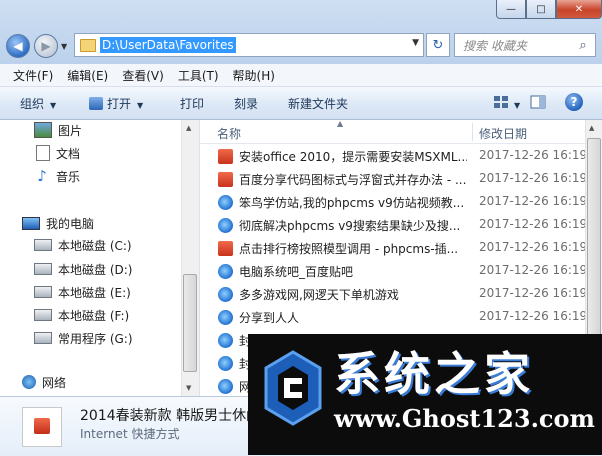 The height and width of the screenshot is (456, 602). Describe the element at coordinates (198, 75) in the screenshot. I see `menu-tools: 工具(T)` at that location.